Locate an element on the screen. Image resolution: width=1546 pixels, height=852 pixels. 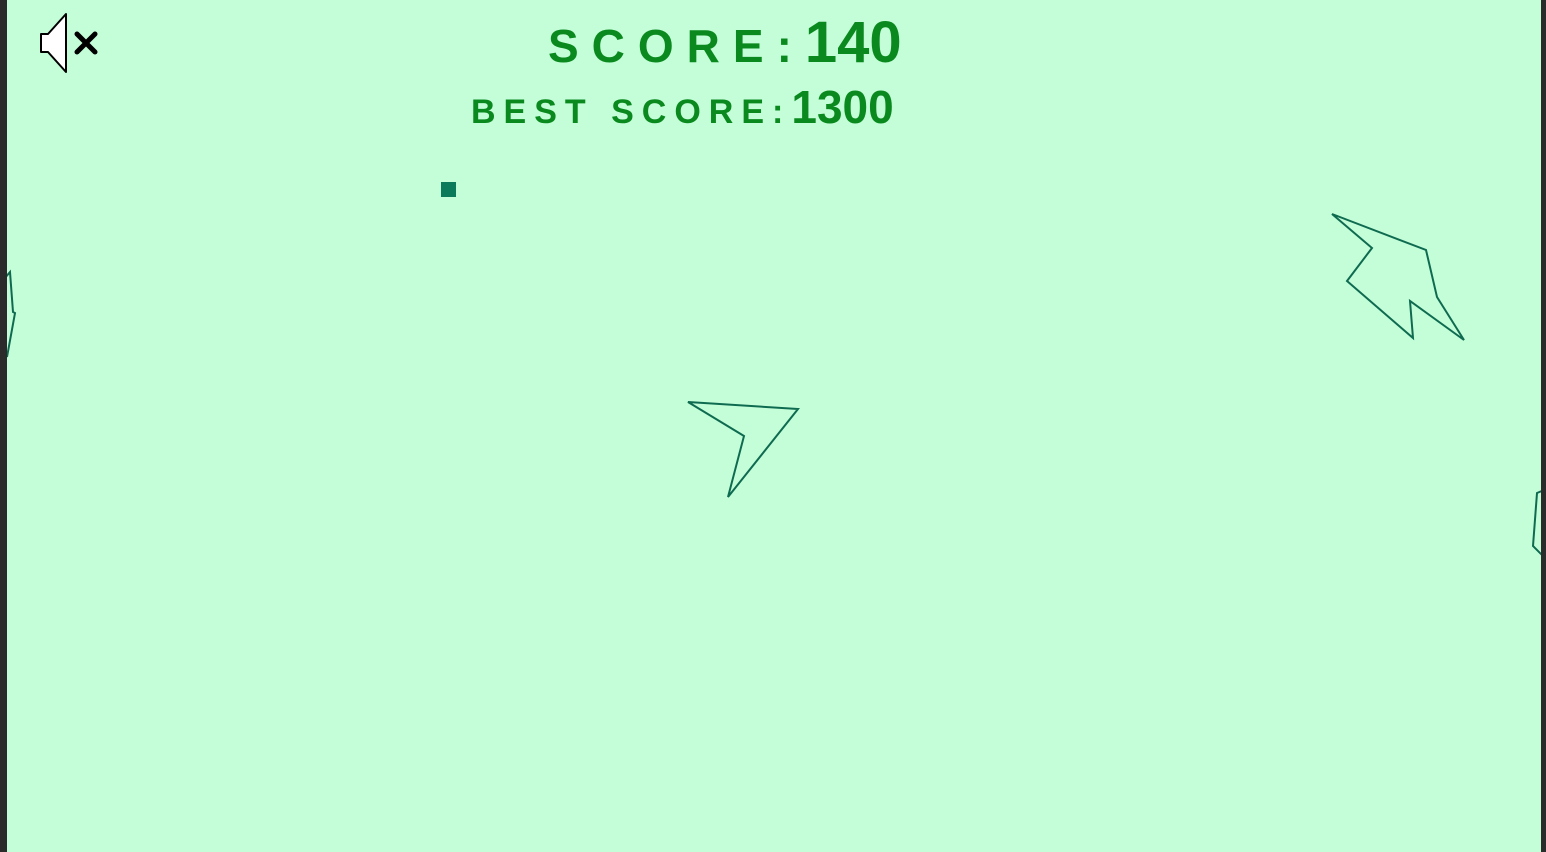
player-ship is located at coordinates (743, 449).